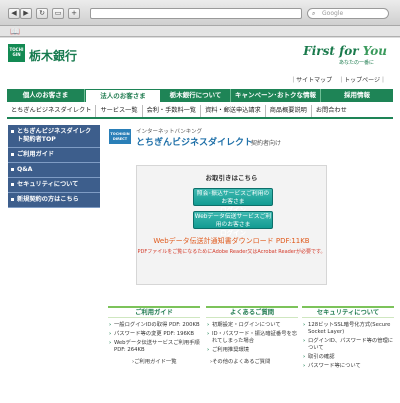 This screenshot has height=403, width=400. Describe the element at coordinates (74, 13) in the screenshot. I see `add-tab-button: +` at that location.